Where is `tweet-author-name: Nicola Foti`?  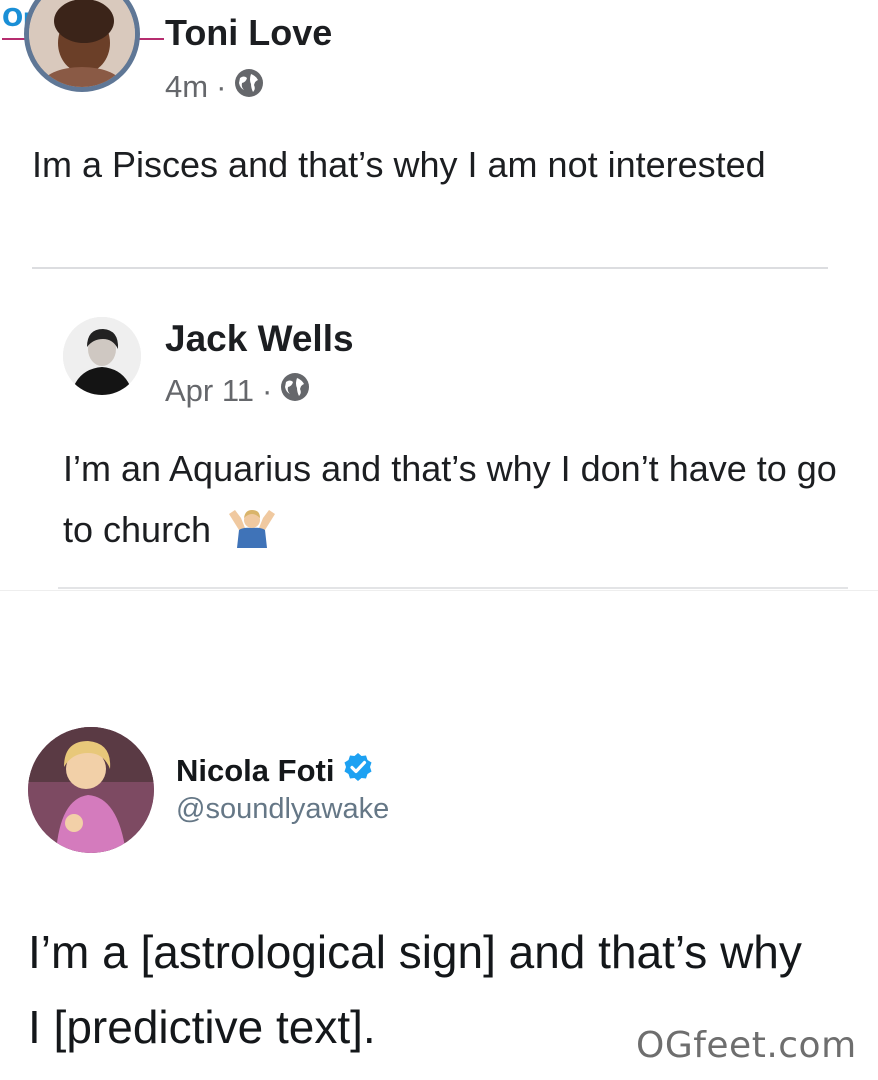
tweet-author-name: Nicola Foti is located at coordinates (255, 771).